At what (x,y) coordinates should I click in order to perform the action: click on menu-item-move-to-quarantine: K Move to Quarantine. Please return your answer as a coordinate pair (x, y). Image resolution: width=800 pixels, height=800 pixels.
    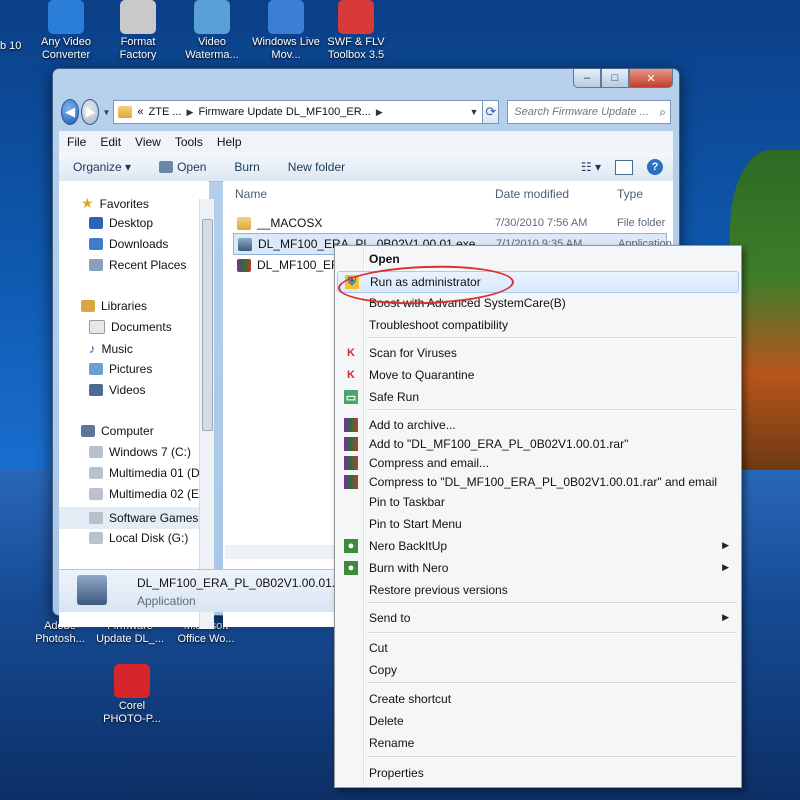
    Looking at the image, I should click on (538, 375).